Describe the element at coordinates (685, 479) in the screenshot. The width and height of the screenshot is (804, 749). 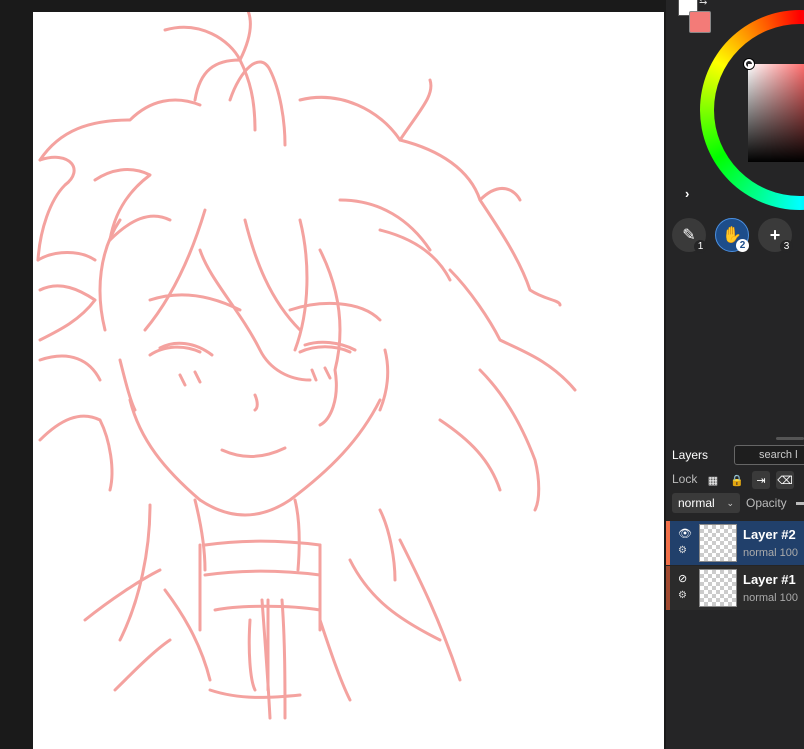
I see `lock-label: Lock` at that location.